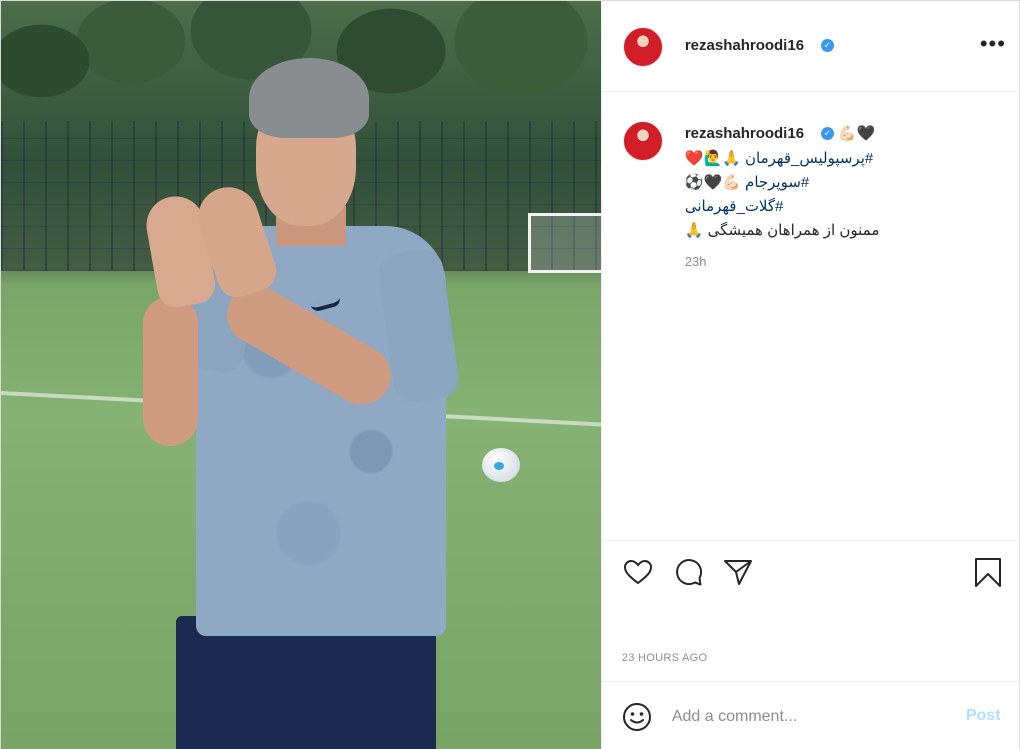 The image size is (1020, 749). What do you see at coordinates (309, 98) in the screenshot?
I see `photo-hair` at bounding box center [309, 98].